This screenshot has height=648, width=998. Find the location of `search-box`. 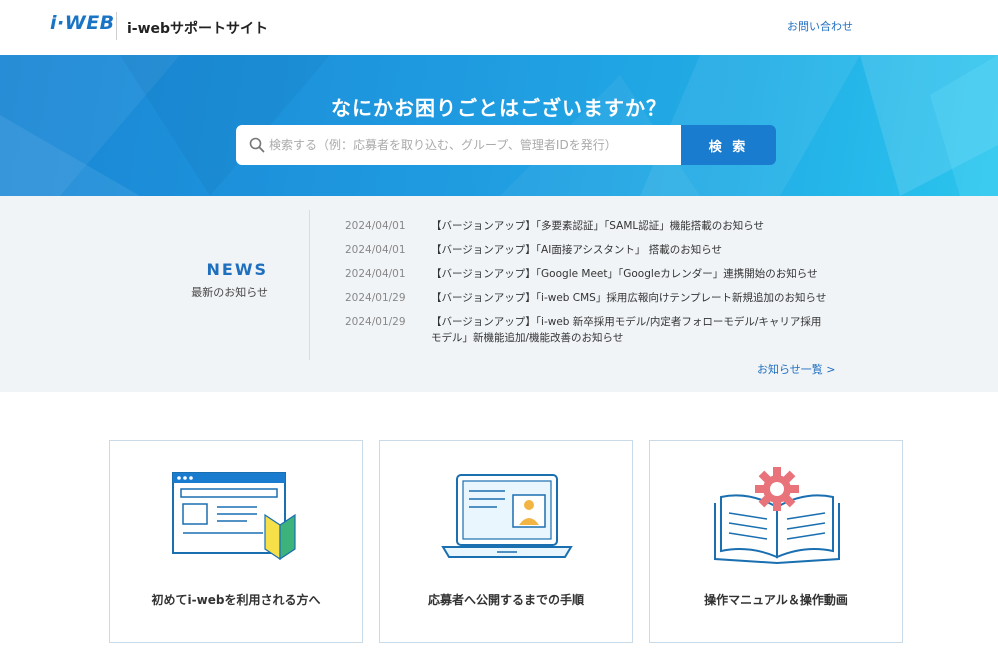

search-box is located at coordinates (459, 145).